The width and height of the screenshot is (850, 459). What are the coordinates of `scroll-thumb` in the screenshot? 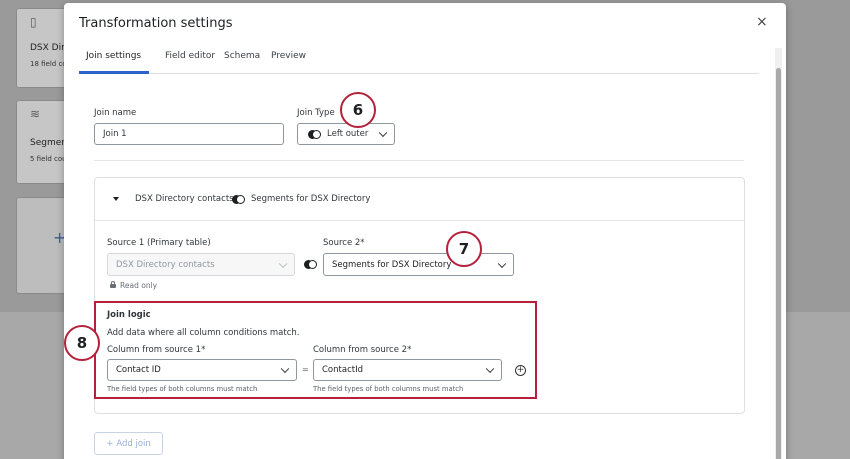 It's located at (778, 263).